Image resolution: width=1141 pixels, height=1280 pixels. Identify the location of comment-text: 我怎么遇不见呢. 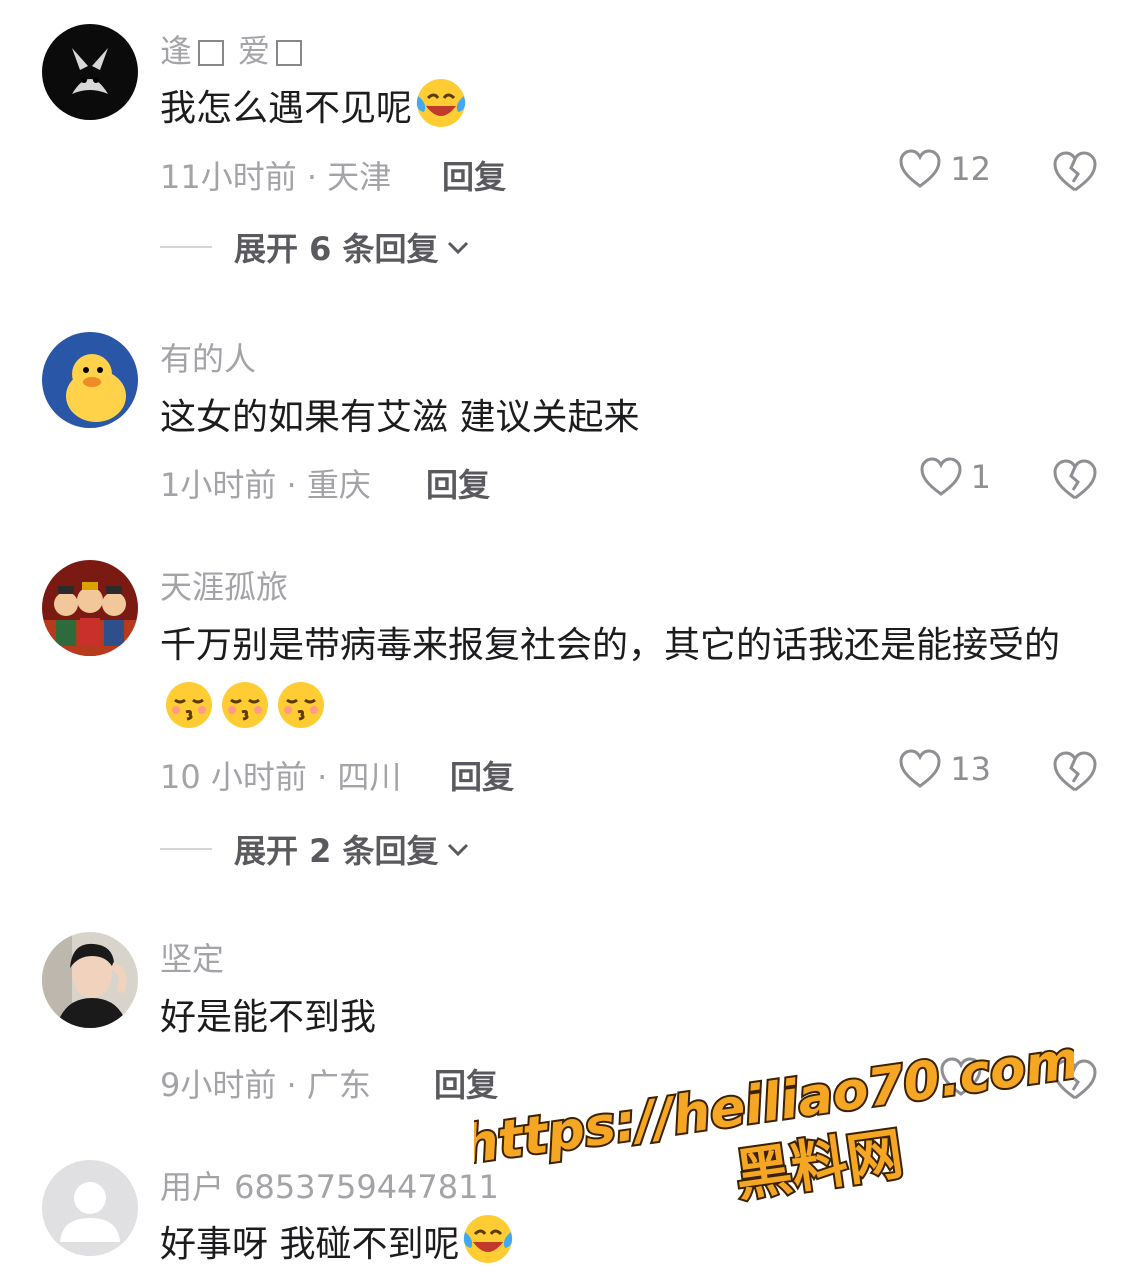
(630, 108).